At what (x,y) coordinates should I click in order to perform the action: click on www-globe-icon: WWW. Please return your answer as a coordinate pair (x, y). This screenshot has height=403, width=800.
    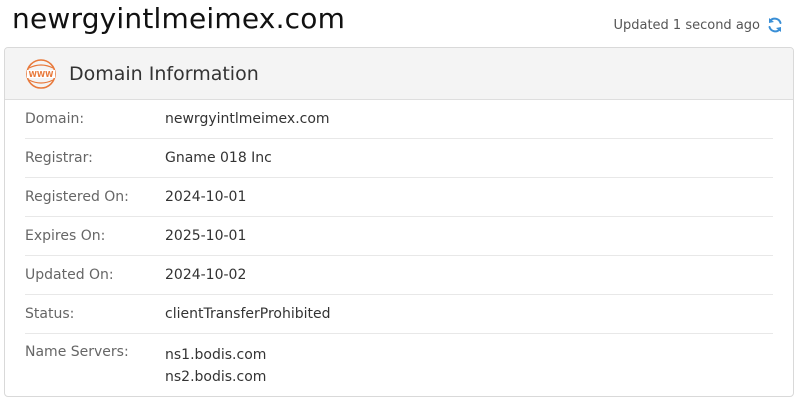
    Looking at the image, I should click on (41, 74).